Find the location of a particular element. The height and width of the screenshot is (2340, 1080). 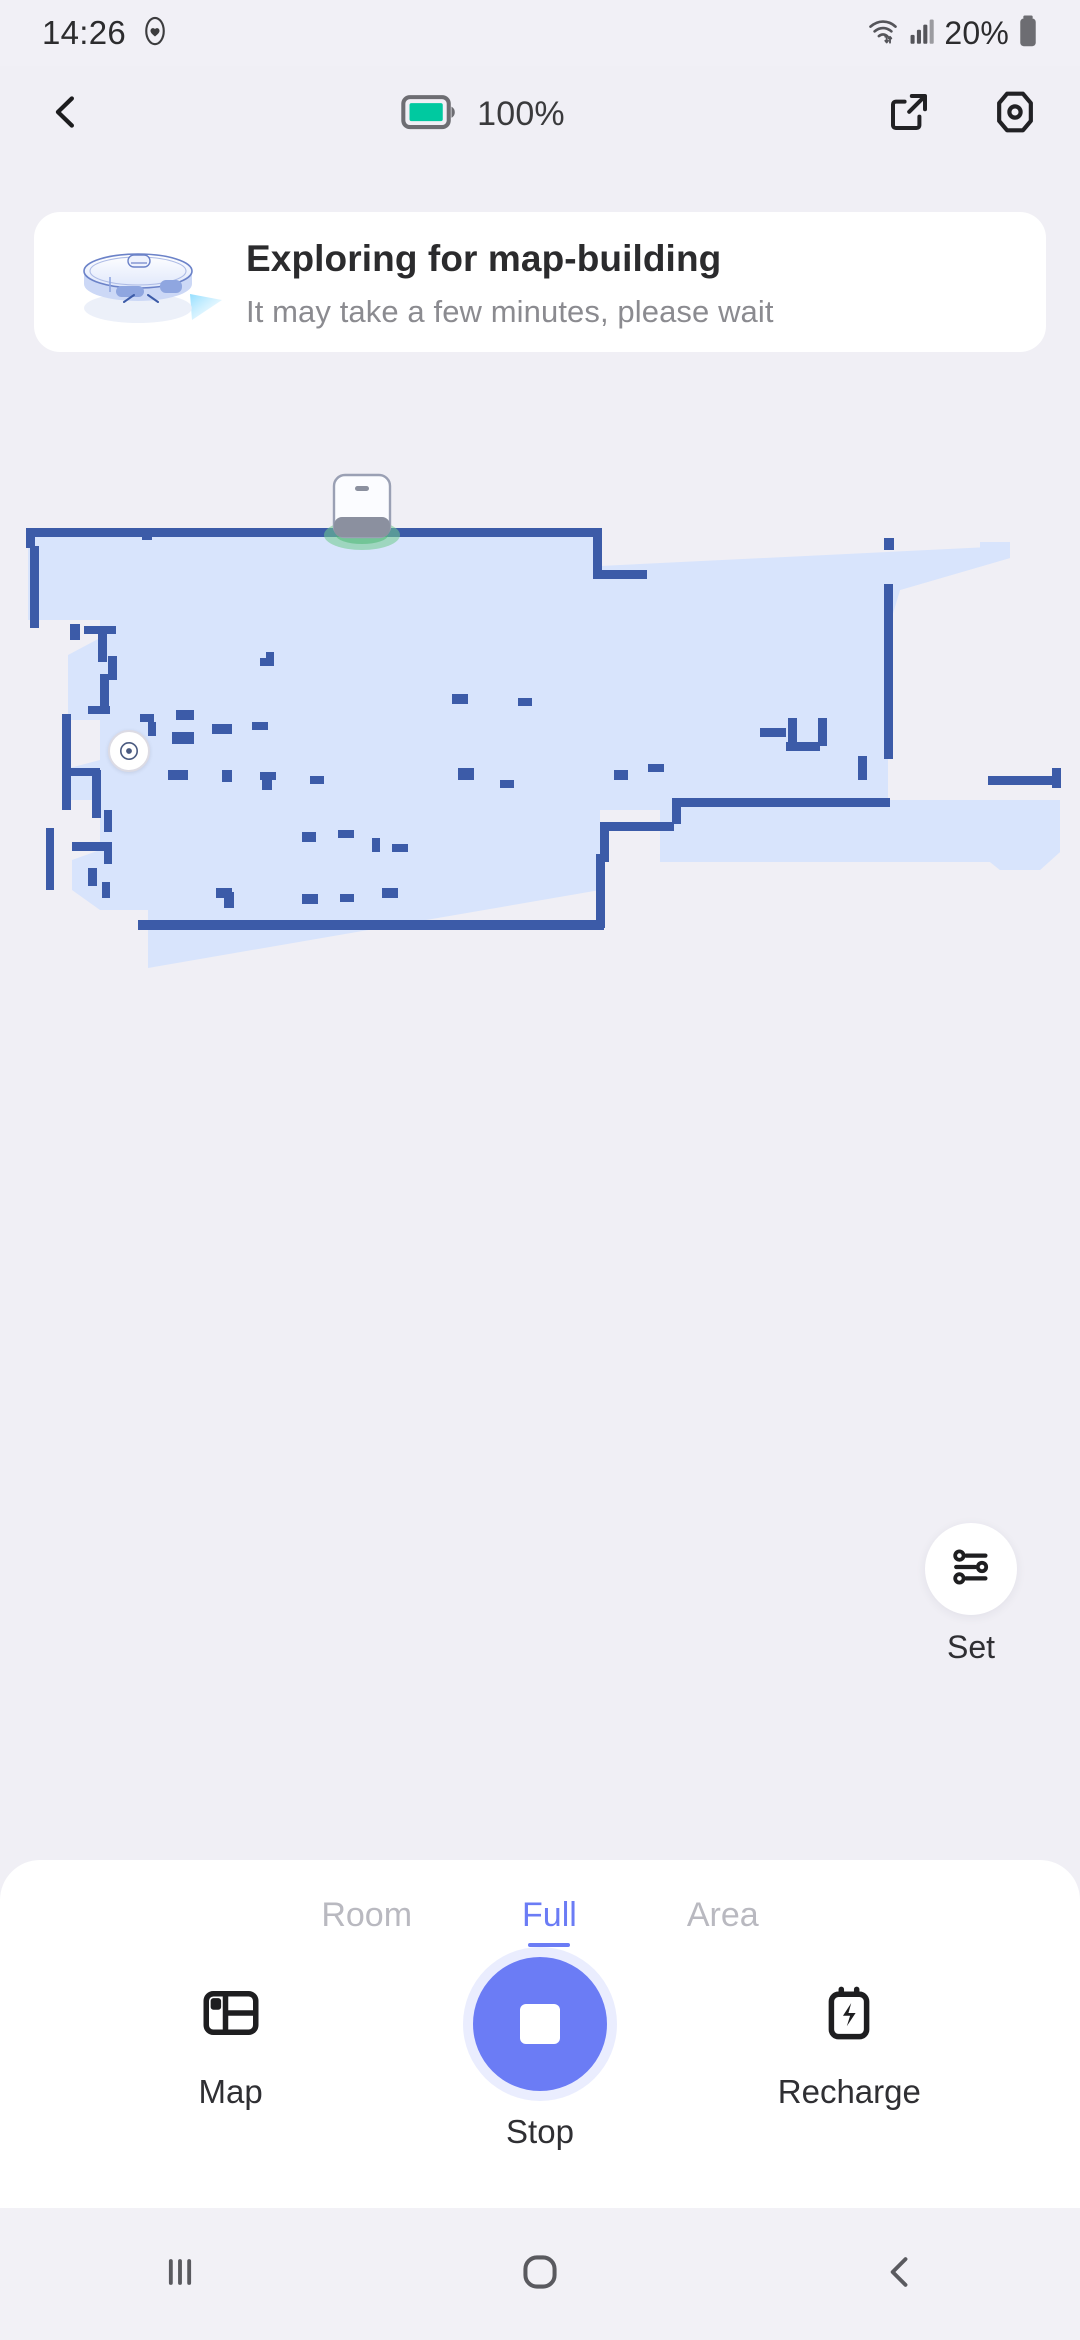

cellular-signal-icon is located at coordinates (922, 33).